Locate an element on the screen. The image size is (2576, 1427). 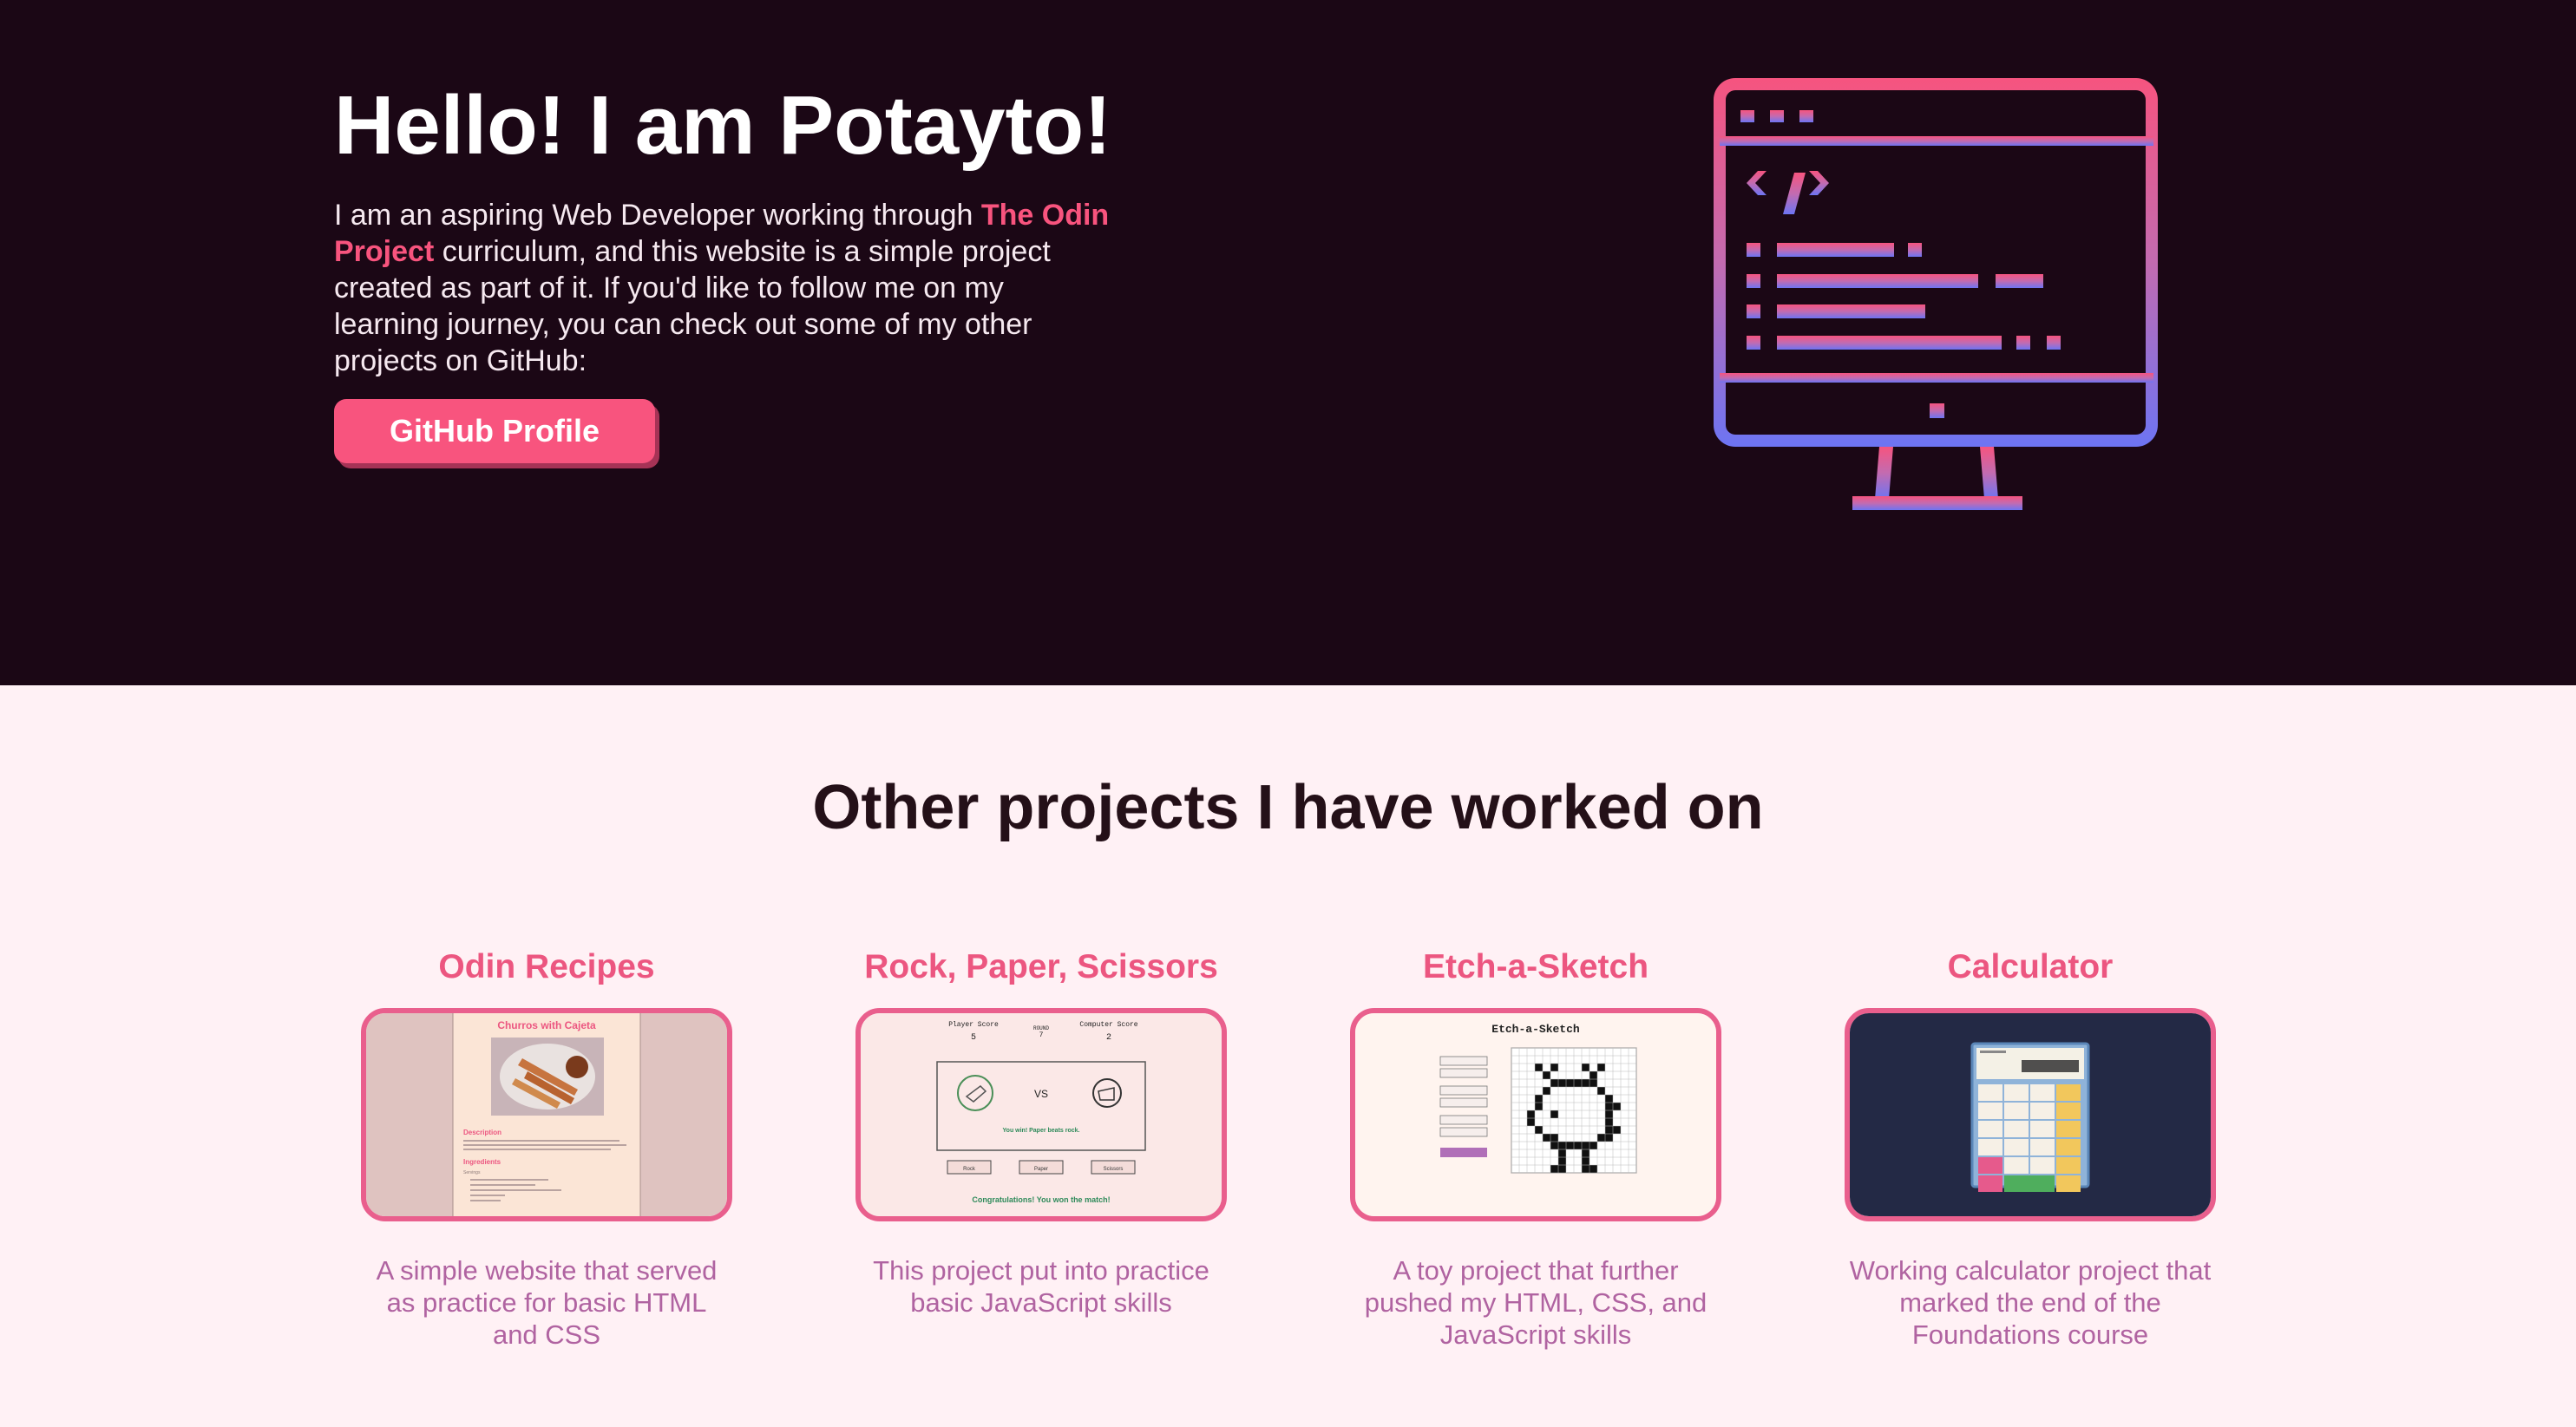
preview-vs: VS is located at coordinates (1041, 1094).